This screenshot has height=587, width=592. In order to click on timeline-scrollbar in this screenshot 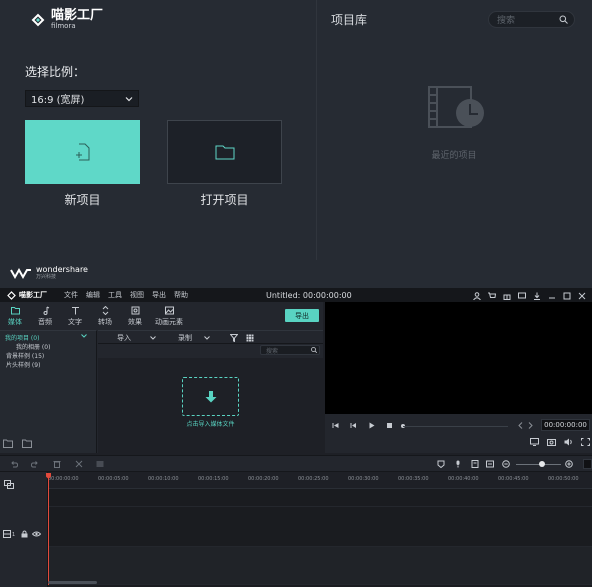, I will do `click(72, 582)`.